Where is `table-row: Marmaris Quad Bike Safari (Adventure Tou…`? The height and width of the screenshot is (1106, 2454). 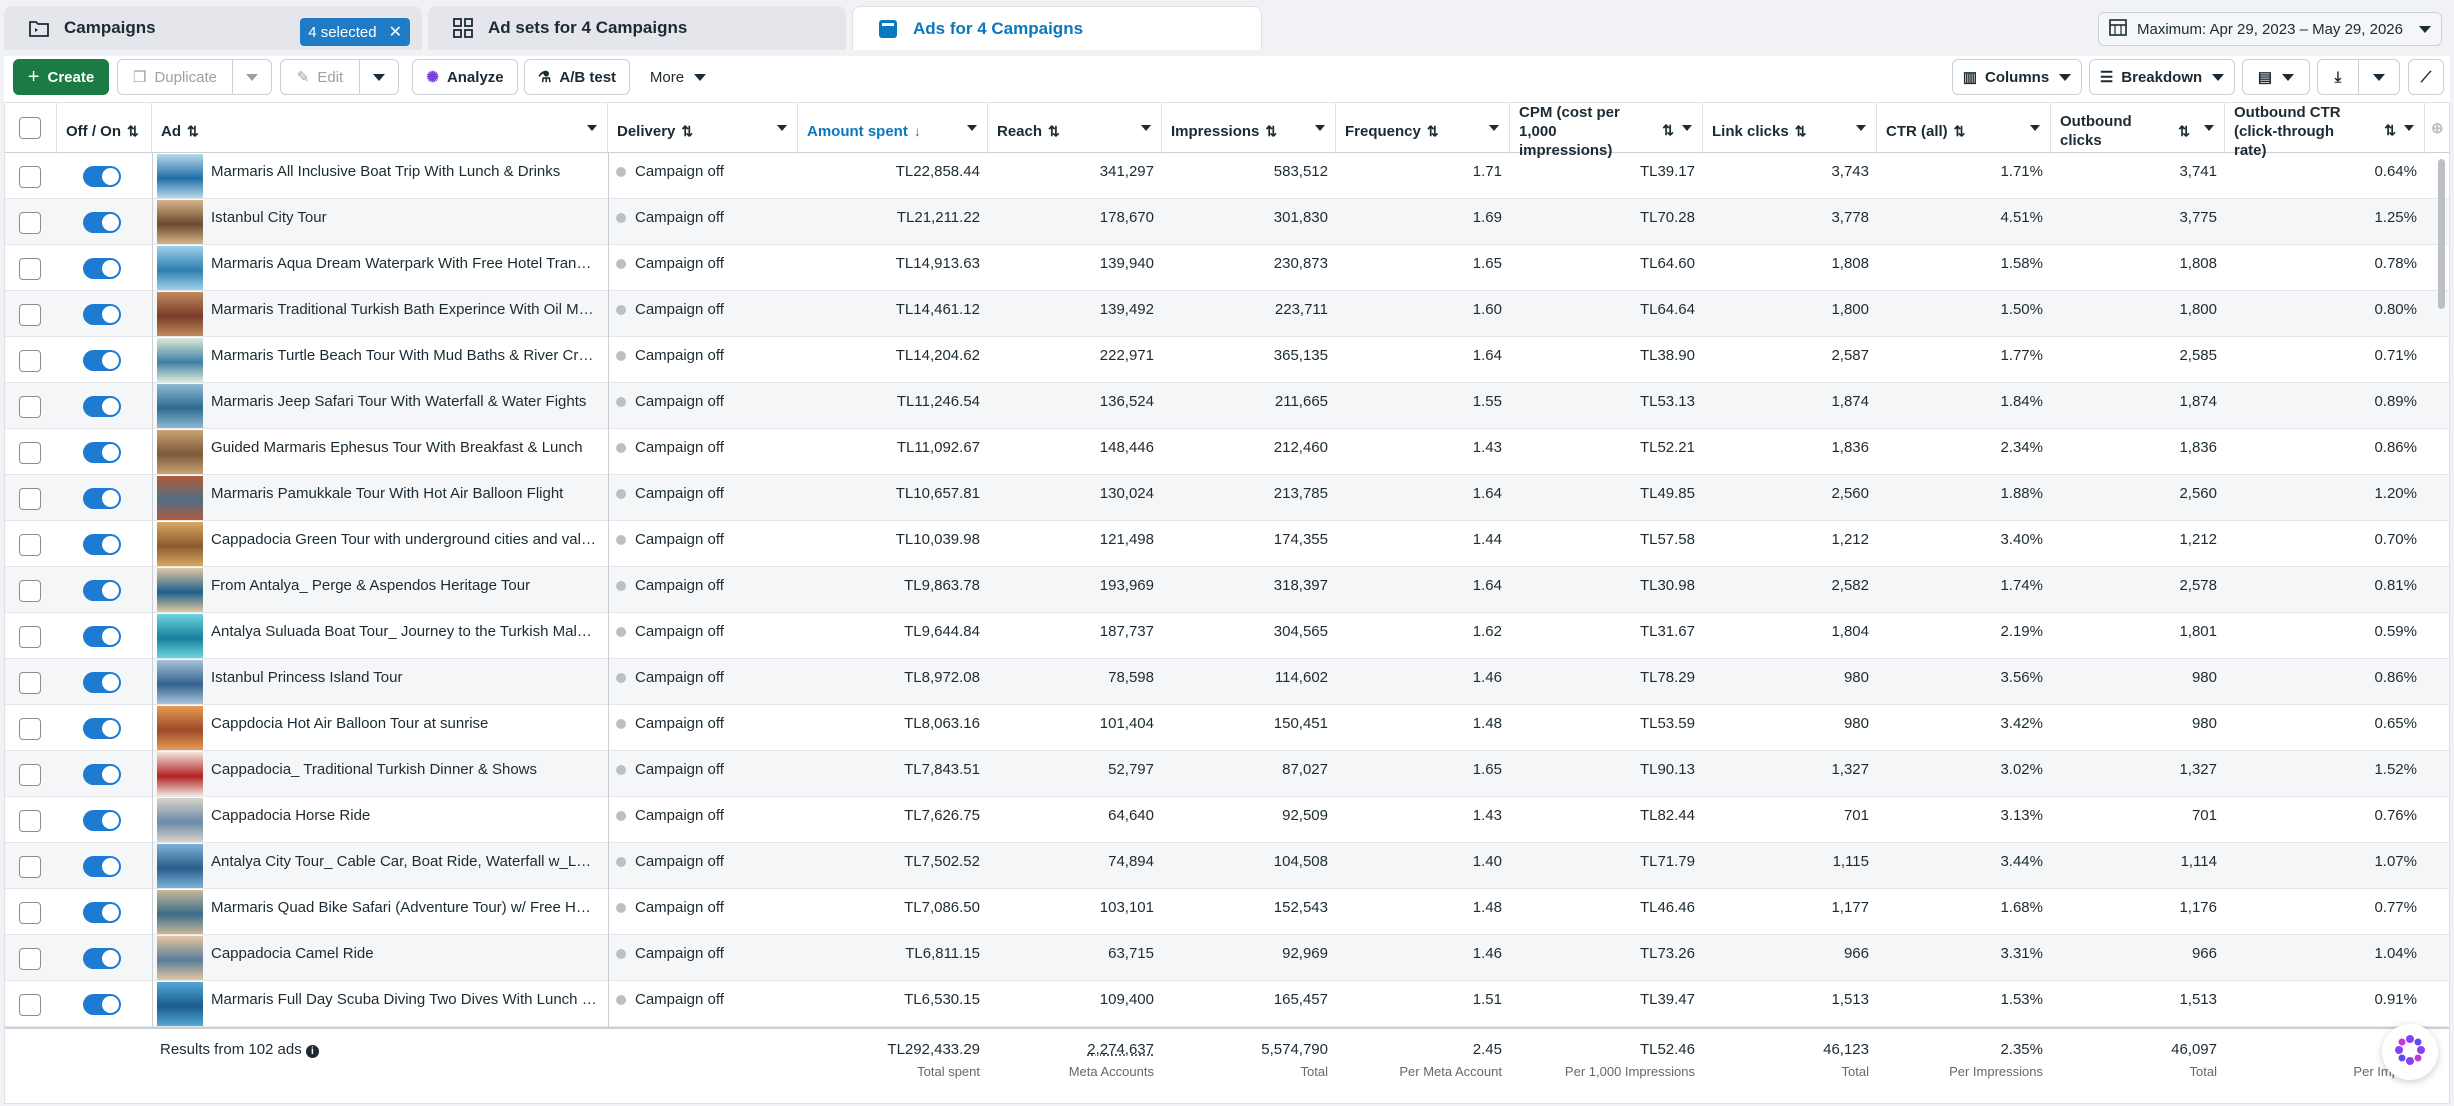
table-row: Marmaris Quad Bike Safari (Adventure Tou… is located at coordinates (1227, 912).